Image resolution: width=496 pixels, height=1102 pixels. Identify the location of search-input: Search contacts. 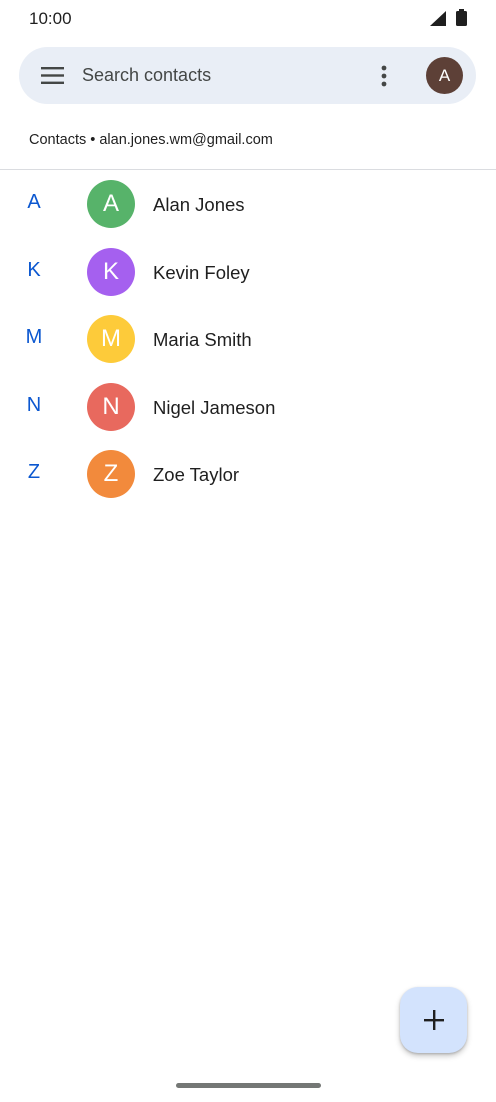
(146, 75).